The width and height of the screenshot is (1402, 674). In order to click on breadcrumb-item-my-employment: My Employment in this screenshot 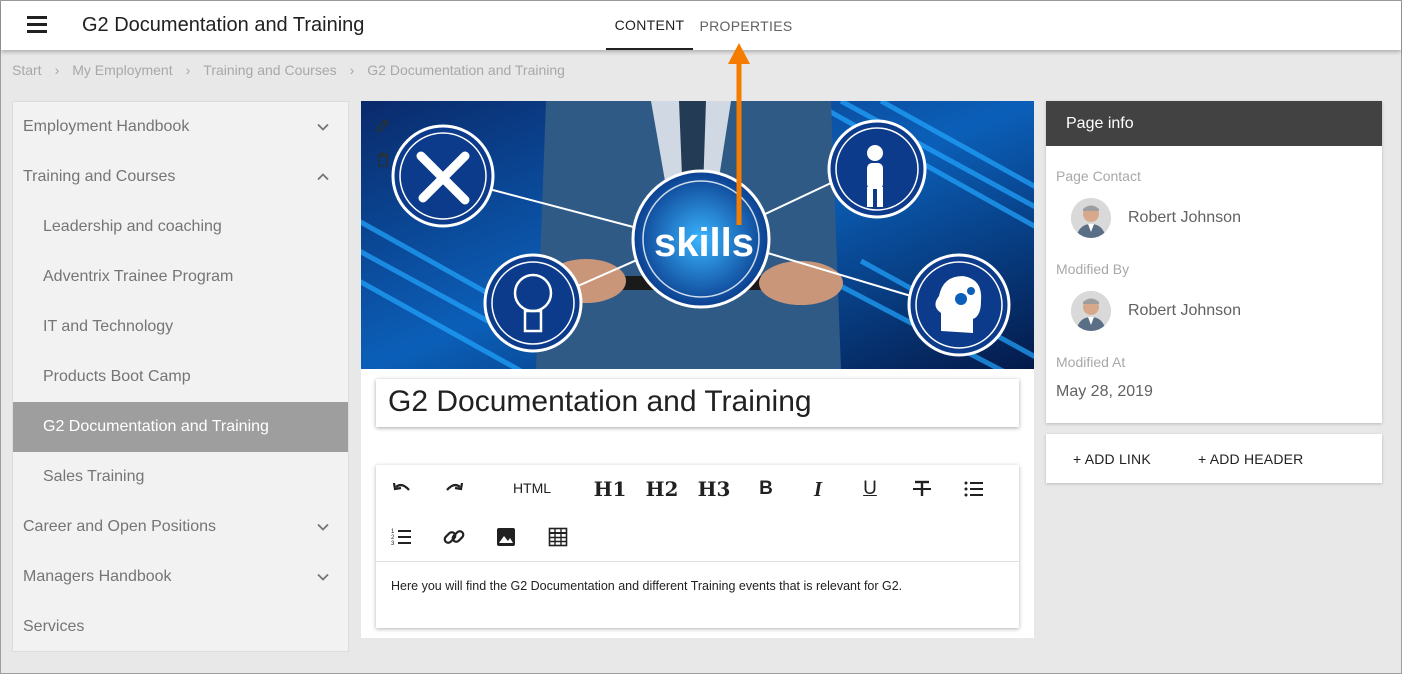, I will do `click(122, 70)`.